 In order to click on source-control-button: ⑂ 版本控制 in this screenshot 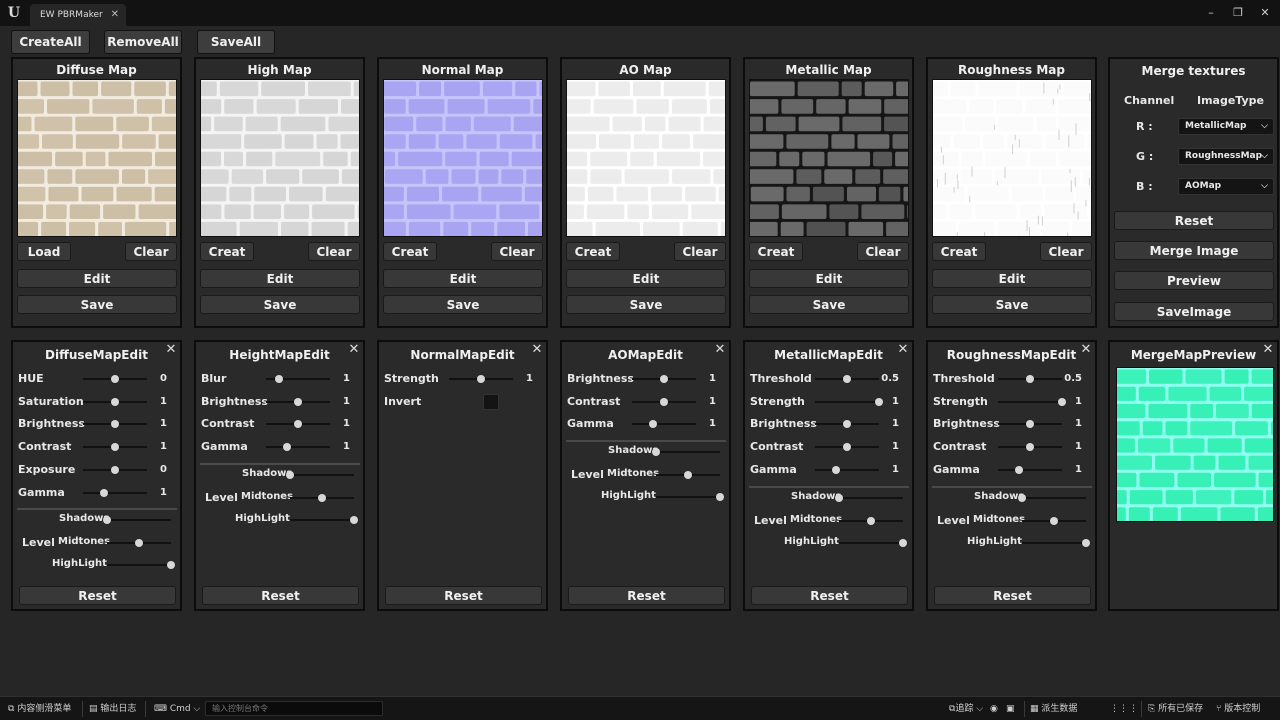, I will do `click(1238, 709)`.